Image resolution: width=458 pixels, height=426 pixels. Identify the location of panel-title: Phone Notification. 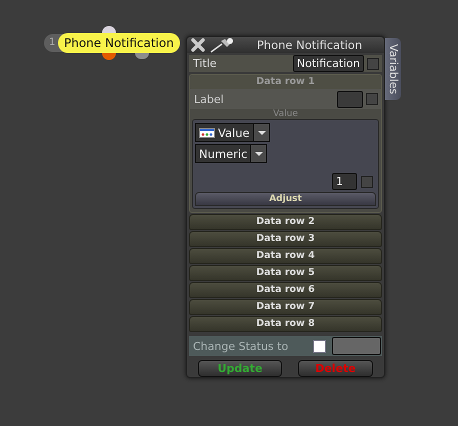
(310, 45).